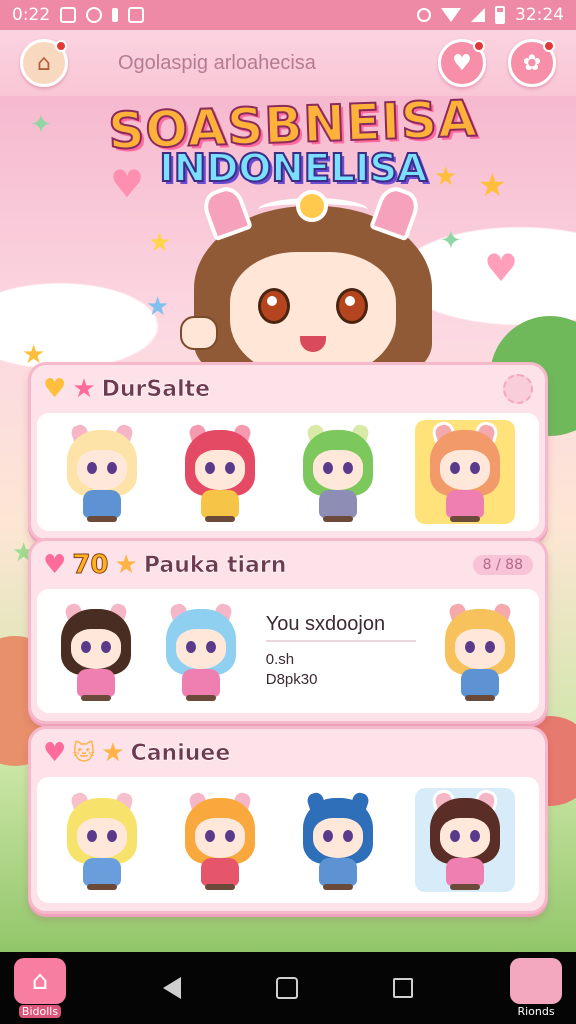 This screenshot has height=1024, width=576. I want to click on panel-header: ♥ 70 ★ Pauka tiarn 8 / 88, so click(288, 565).